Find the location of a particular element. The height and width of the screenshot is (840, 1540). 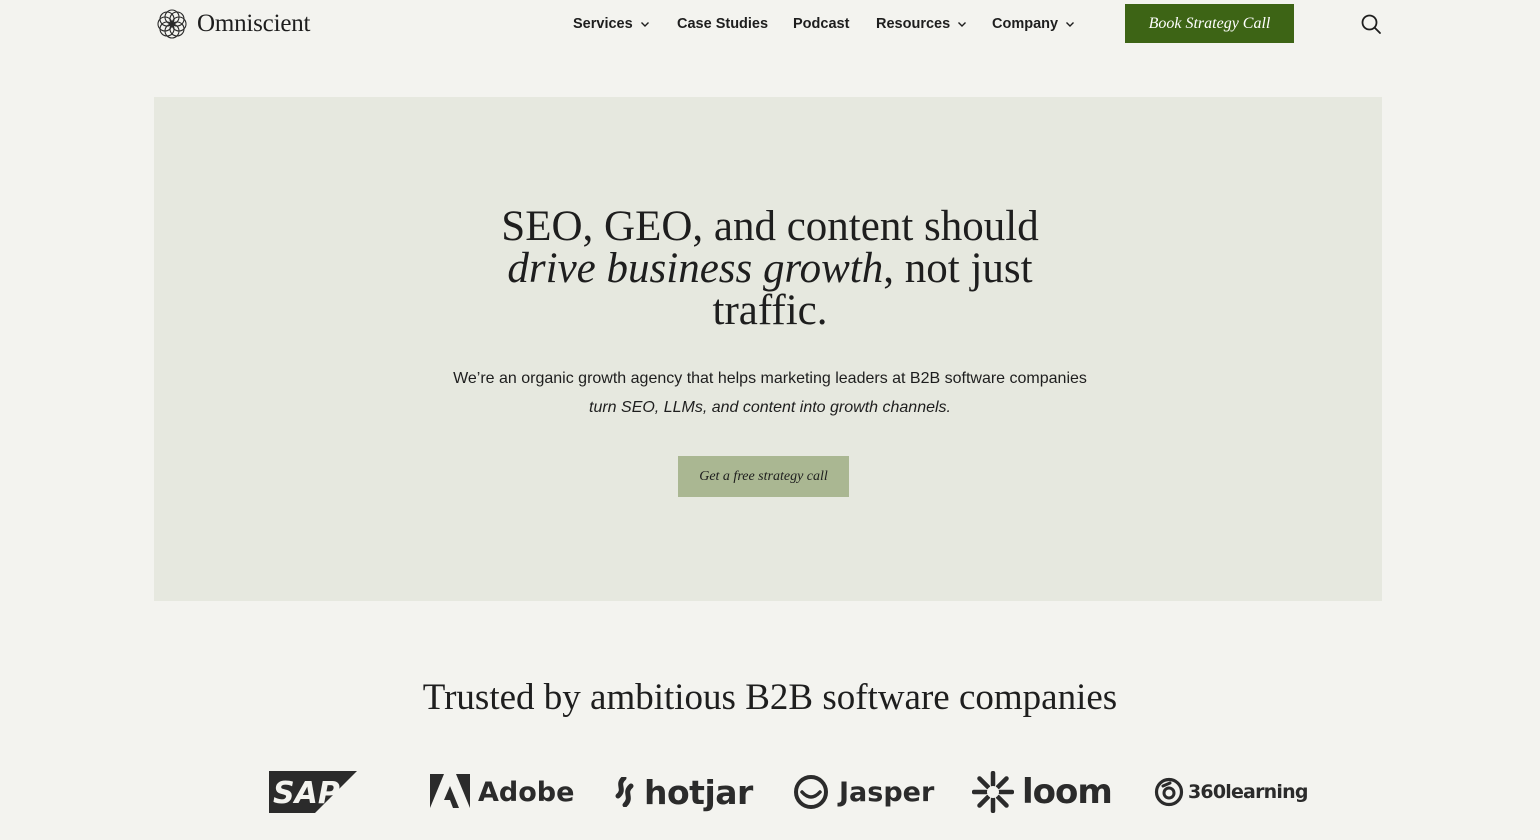

brand-name: Omniscient is located at coordinates (254, 23).